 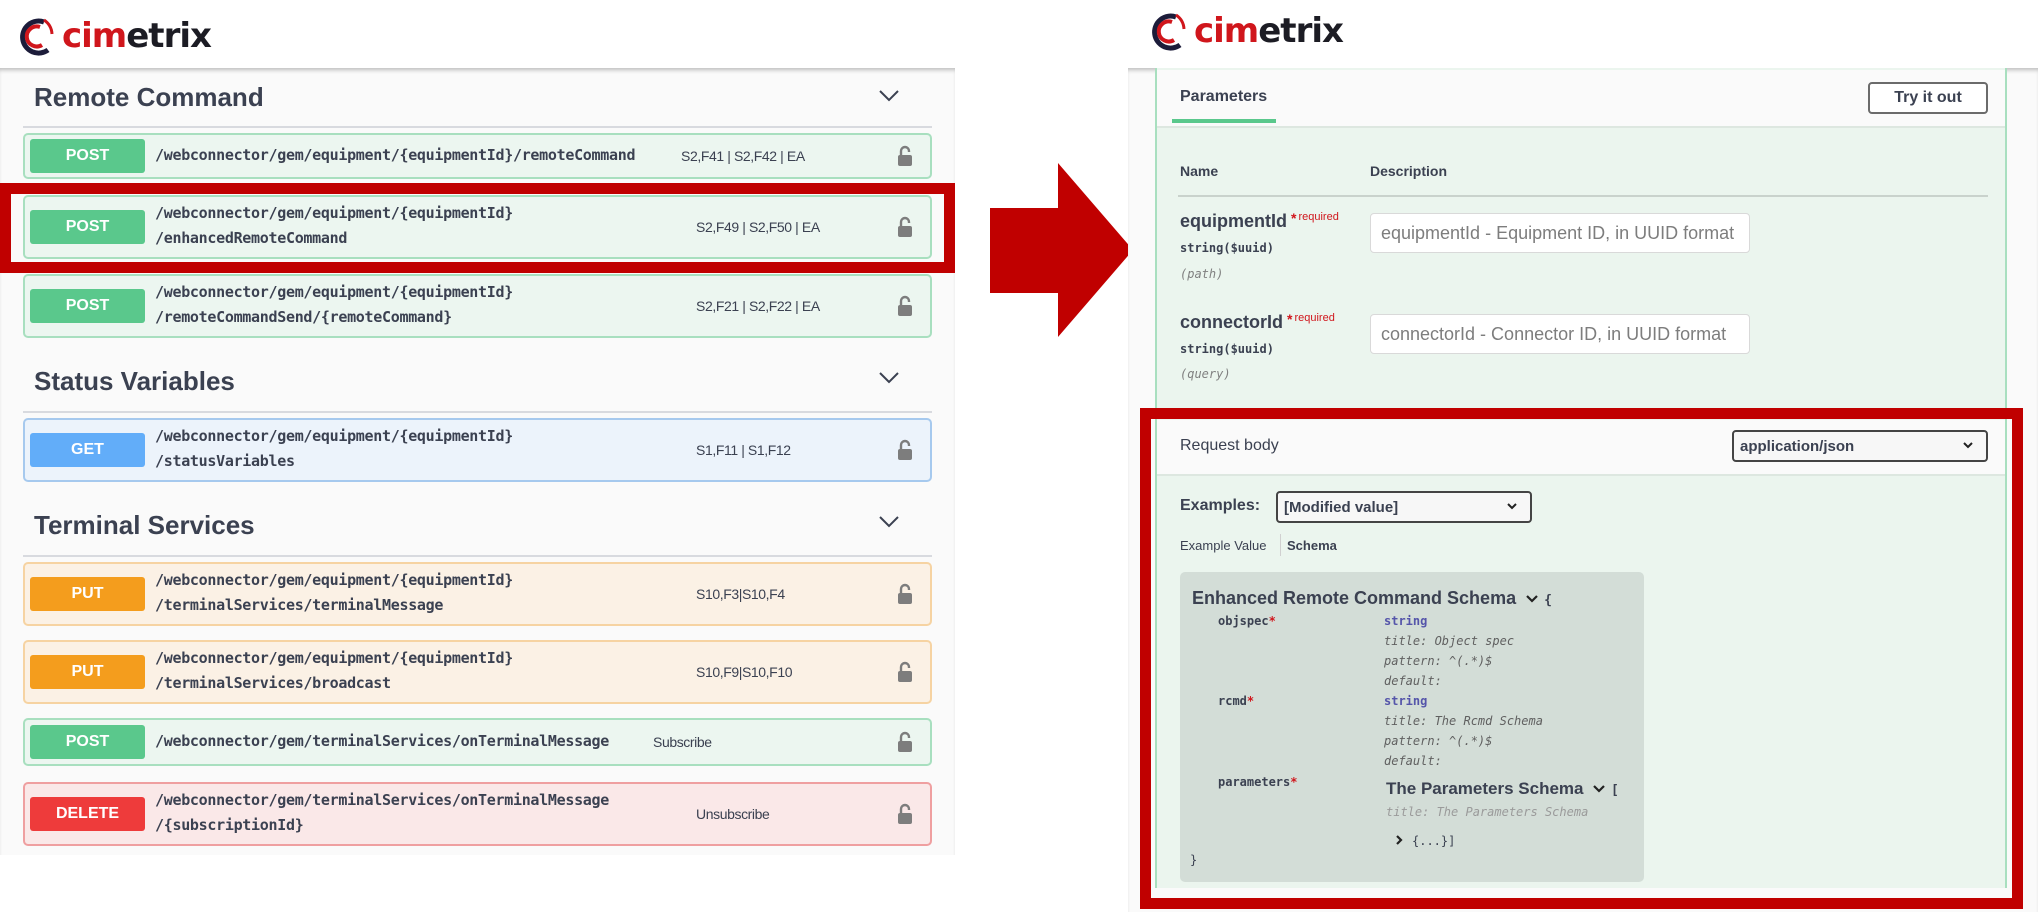 What do you see at coordinates (744, 672) in the screenshot?
I see `operation-summary: S10,F9|S10,F10` at bounding box center [744, 672].